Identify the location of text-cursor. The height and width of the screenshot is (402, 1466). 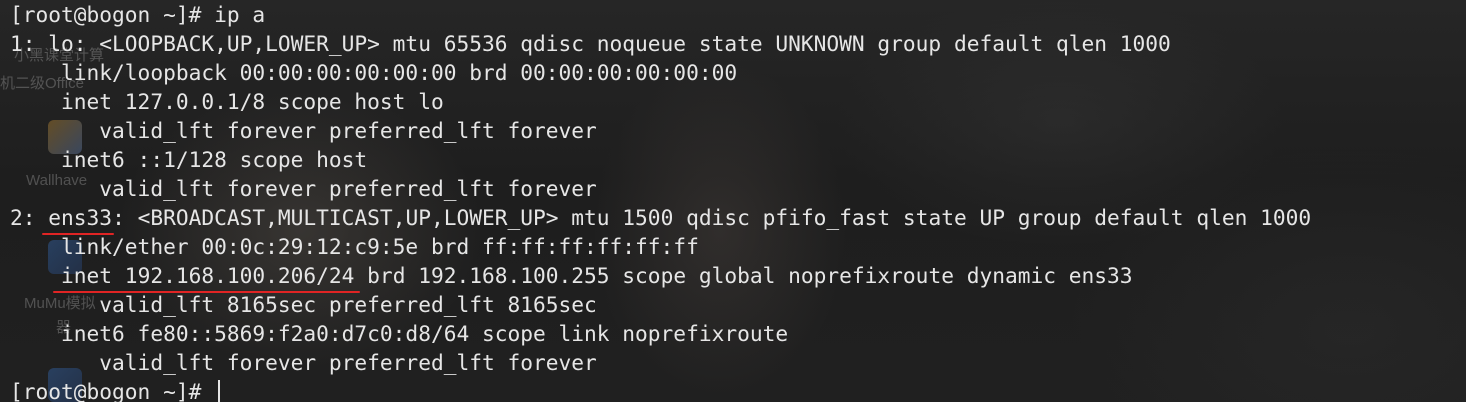
(219, 391).